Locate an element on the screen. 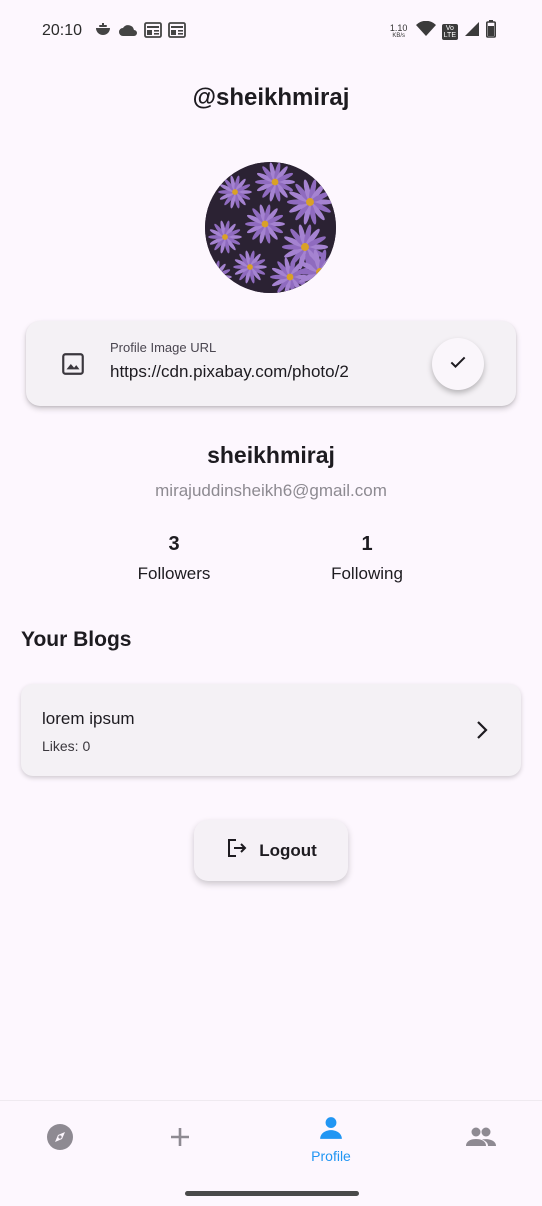 The height and width of the screenshot is (1206, 542). volte-top: Vo is located at coordinates (449, 28).